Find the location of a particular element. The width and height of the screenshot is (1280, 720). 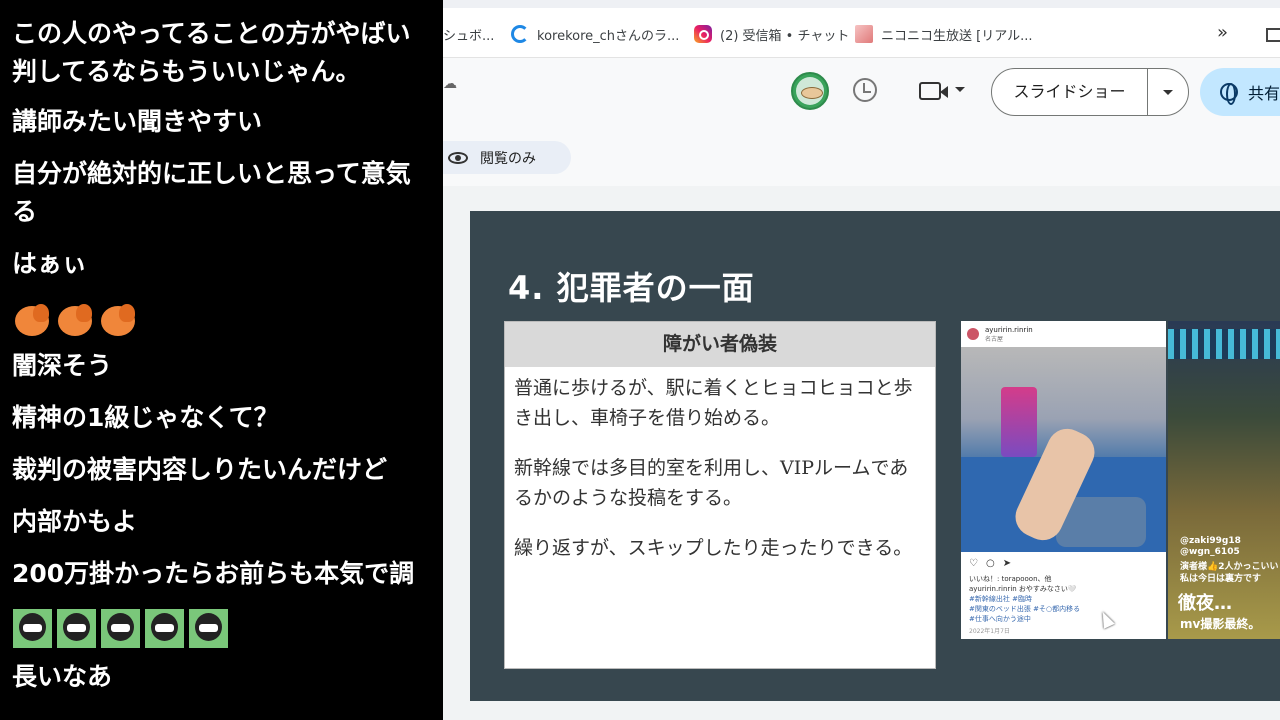

comment-line: 内部かもよ is located at coordinates (75, 521).